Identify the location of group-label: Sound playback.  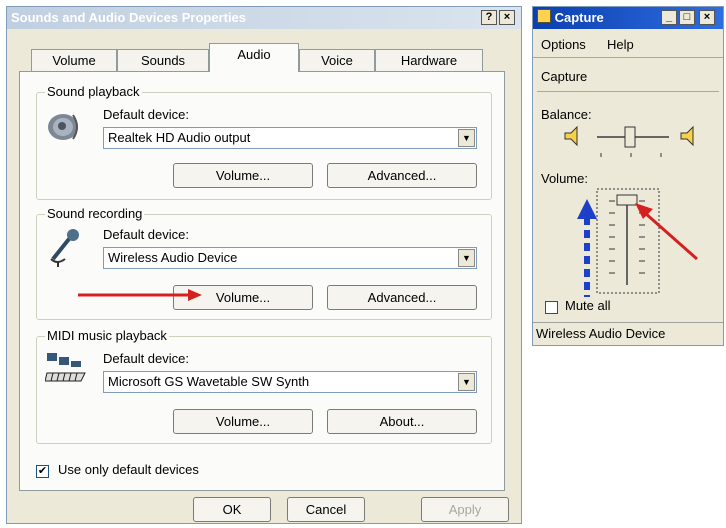
(93, 91).